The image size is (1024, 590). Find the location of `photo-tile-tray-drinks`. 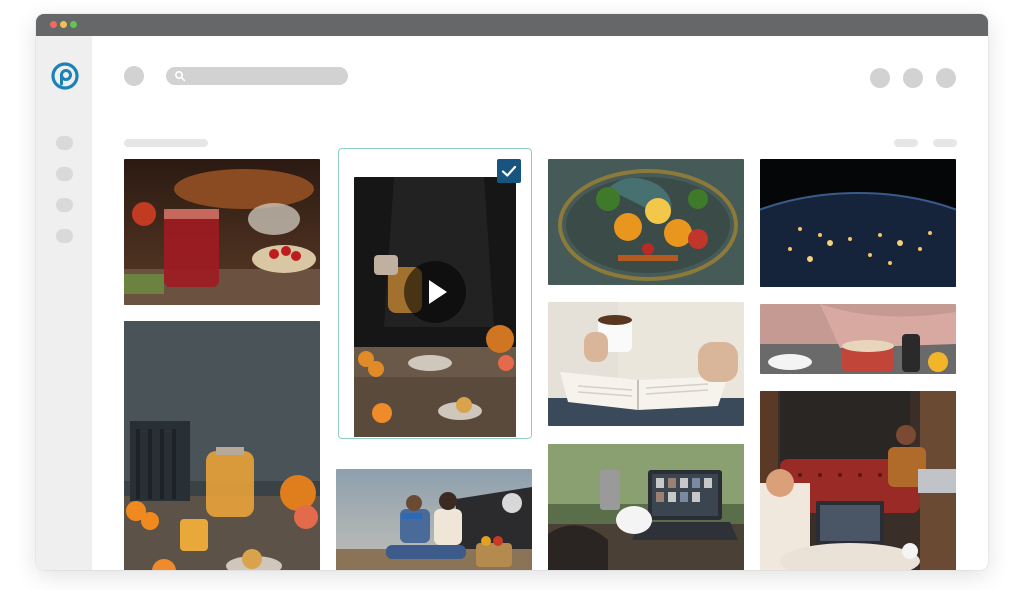

photo-tile-tray-drinks is located at coordinates (646, 222).